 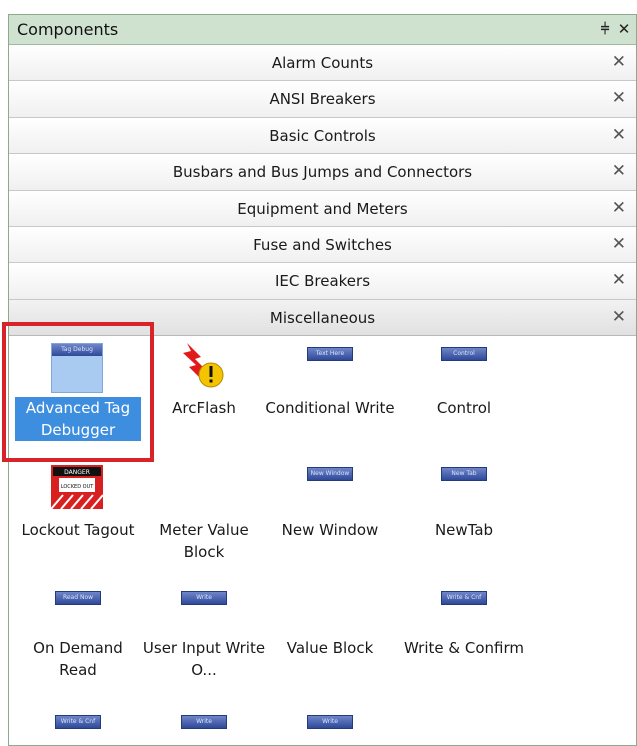 I want to click on group-label: Equipment and Meters, so click(x=322, y=208).